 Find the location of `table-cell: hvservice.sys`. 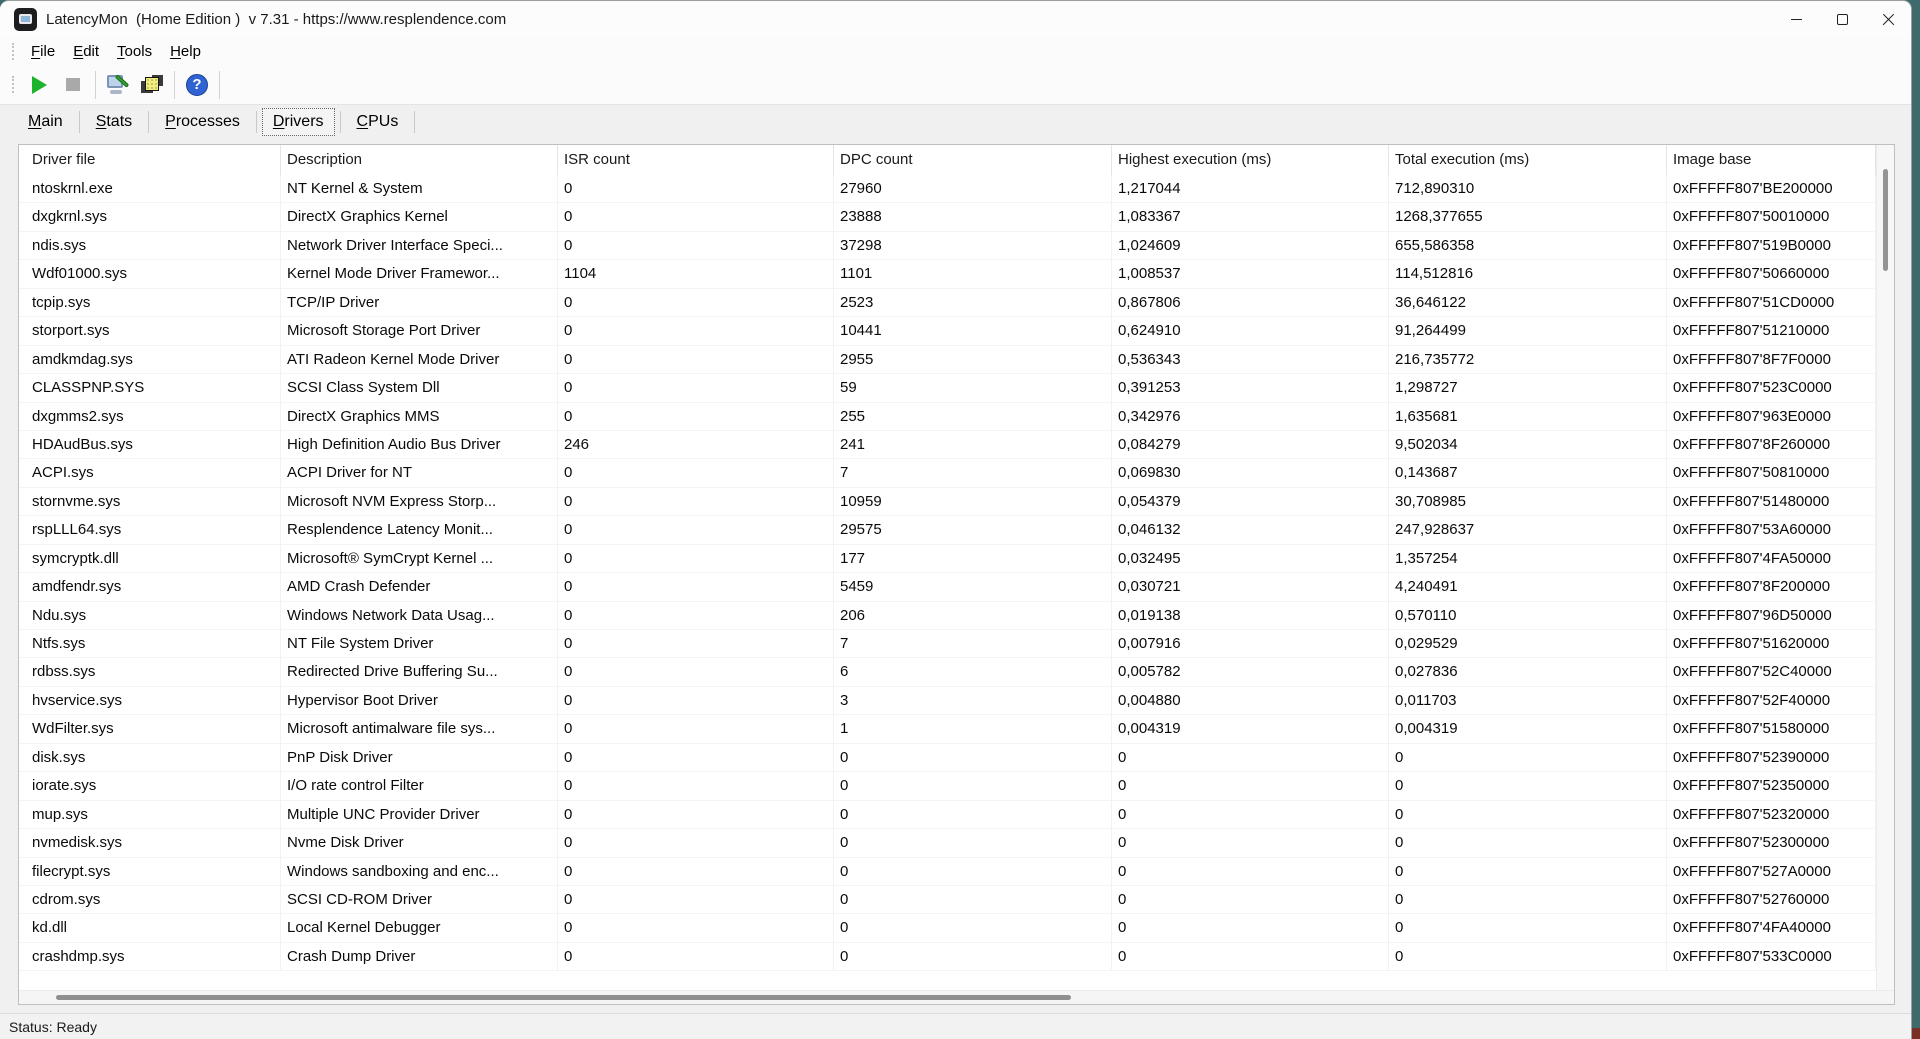

table-cell: hvservice.sys is located at coordinates (150, 700).